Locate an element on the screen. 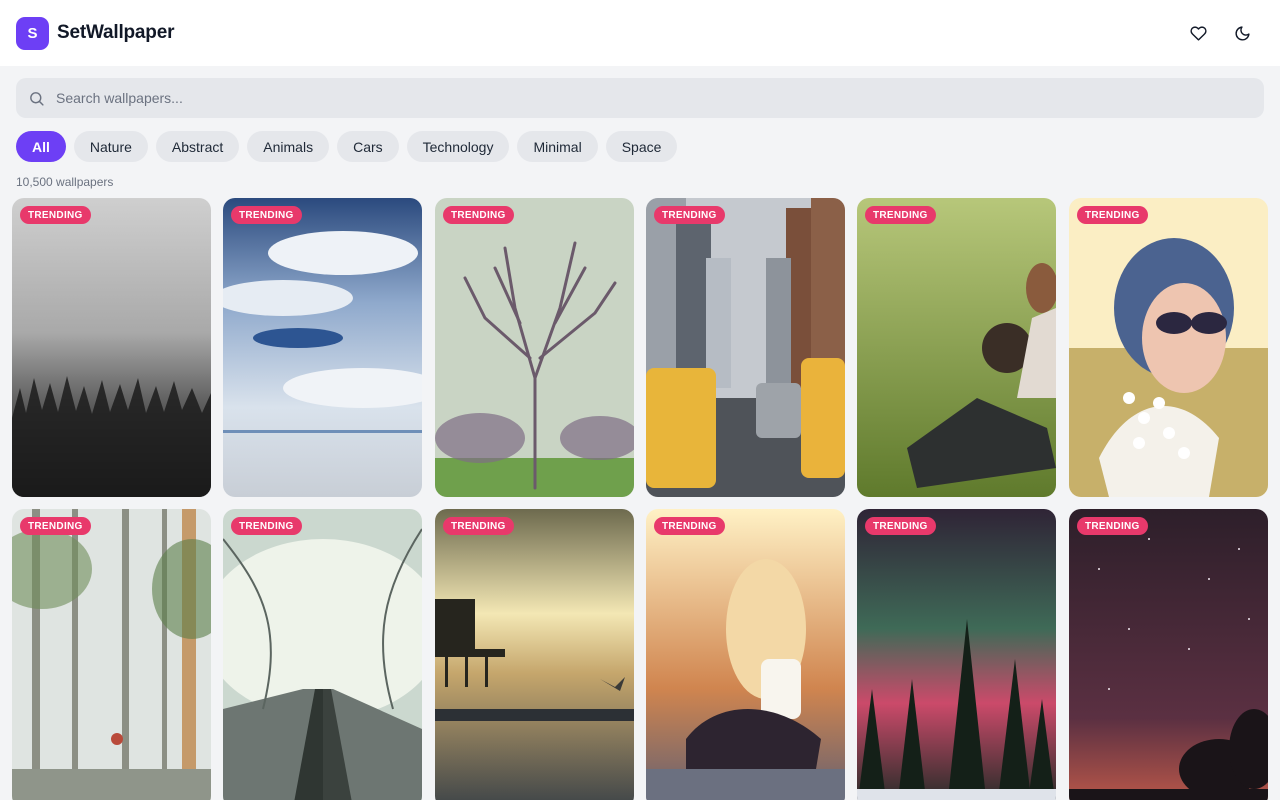 This screenshot has height=800, width=1280. wallpaper-image-girl-sunlight is located at coordinates (745, 654).